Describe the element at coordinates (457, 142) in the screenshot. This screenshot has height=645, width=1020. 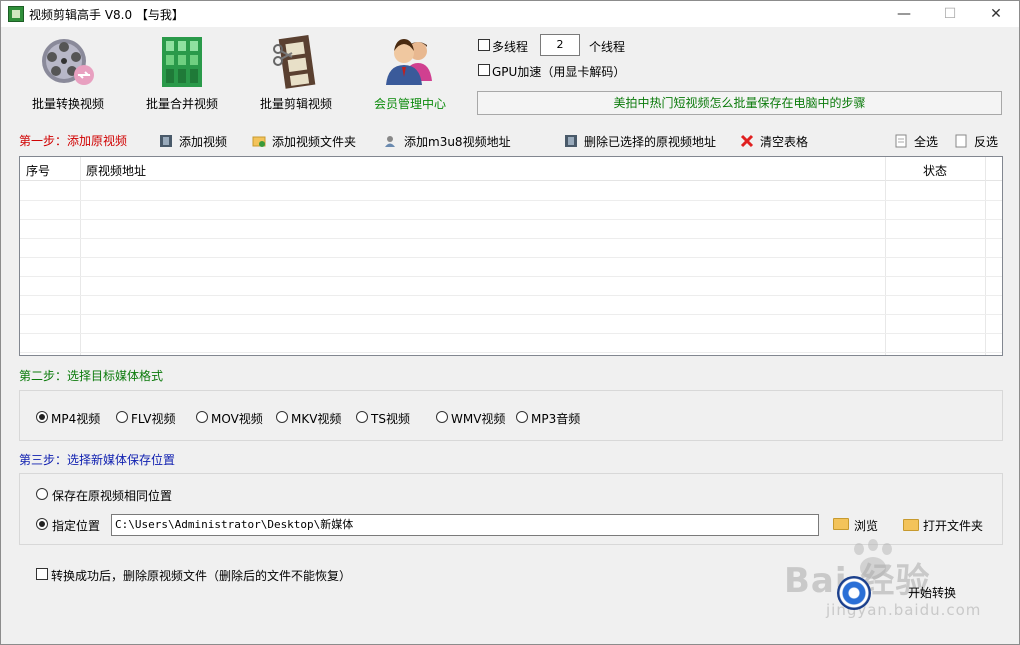
I see `add-m3u8-label: 添加m3u8视频地址` at that location.